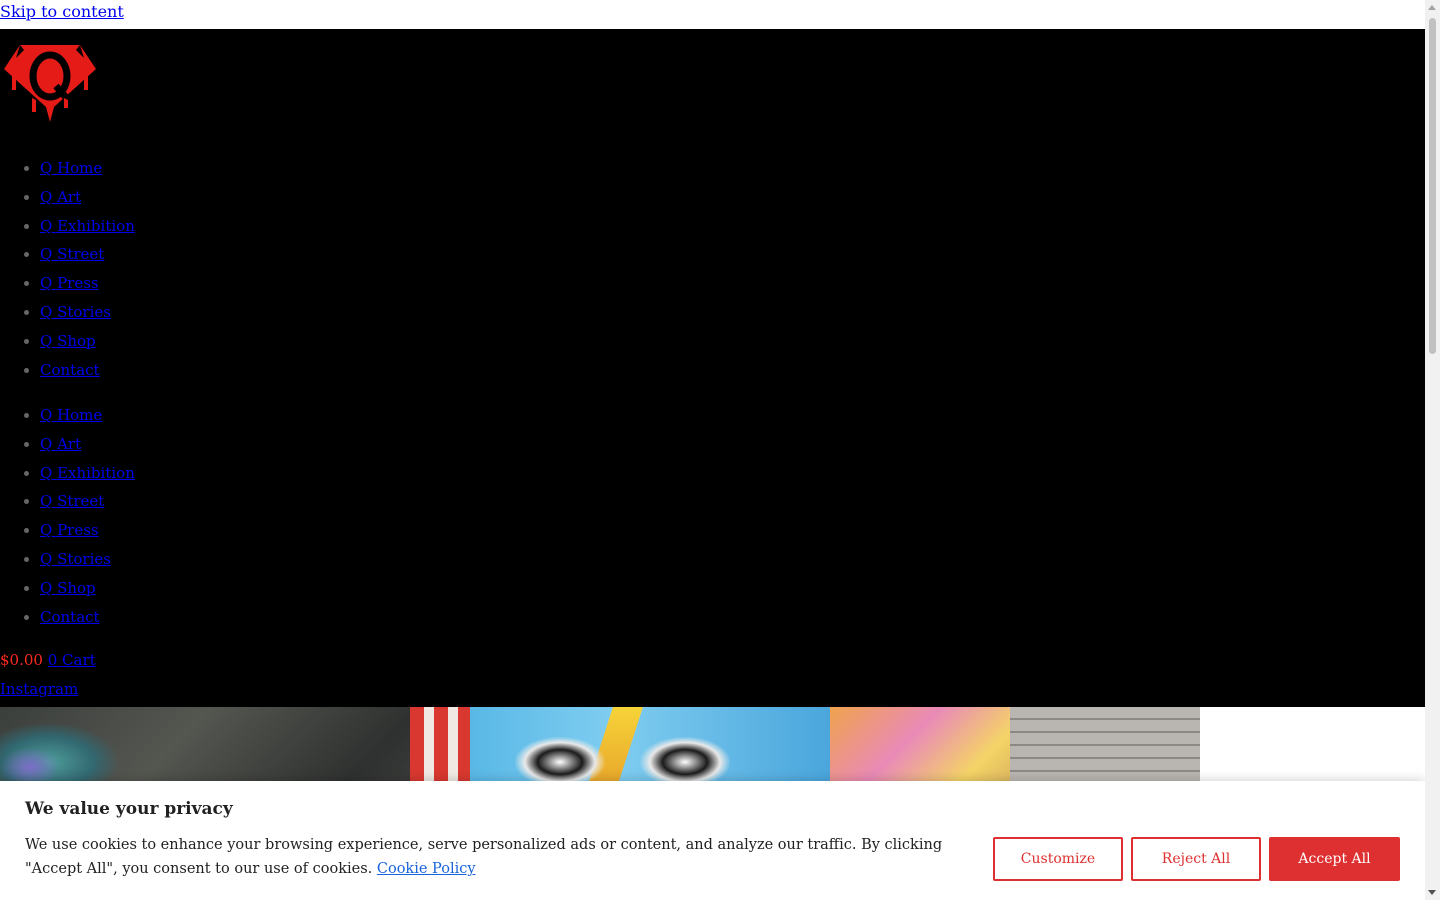  Describe the element at coordinates (21, 660) in the screenshot. I see `cart-total: $0.00` at that location.